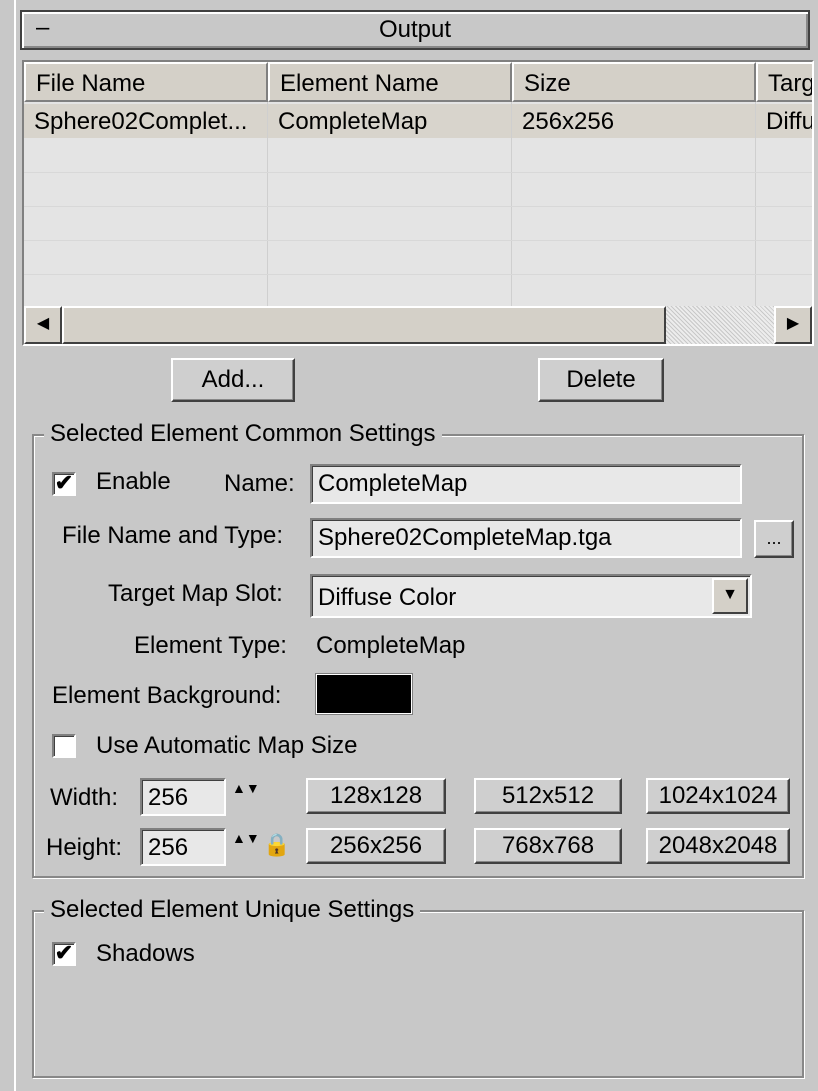 The width and height of the screenshot is (818, 1091). I want to click on lock-icon: 🔒, so click(277, 848).